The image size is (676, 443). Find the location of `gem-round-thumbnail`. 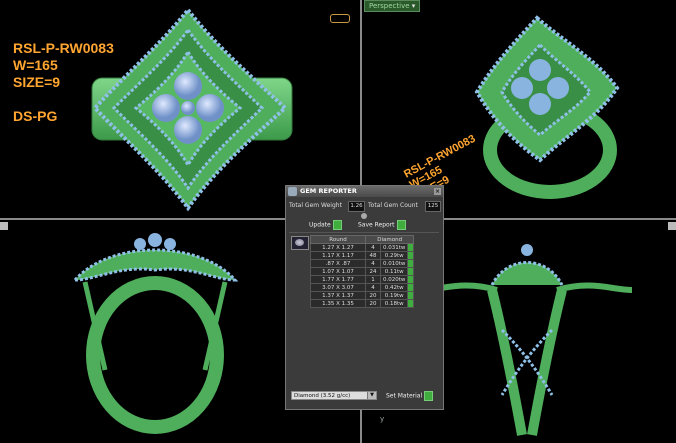

gem-round-thumbnail is located at coordinates (300, 243).